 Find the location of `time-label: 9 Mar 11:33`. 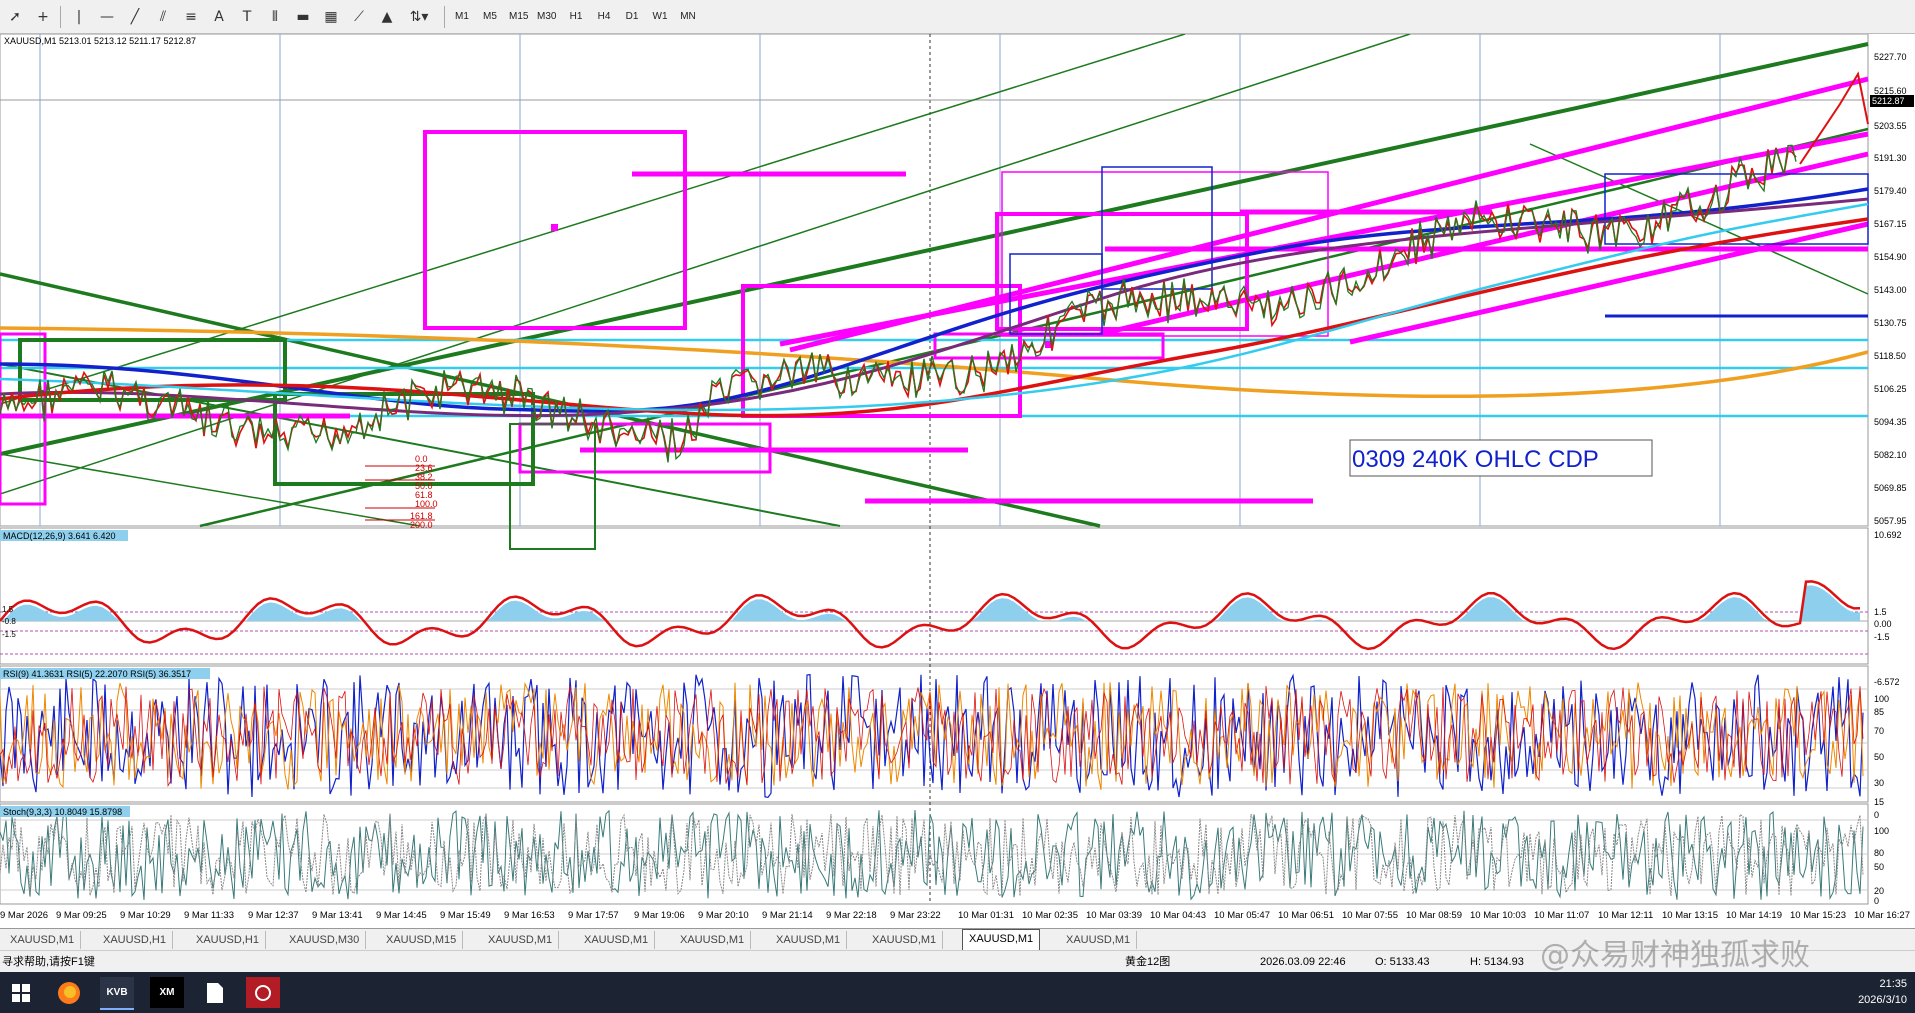

time-label: 9 Mar 11:33 is located at coordinates (209, 915).